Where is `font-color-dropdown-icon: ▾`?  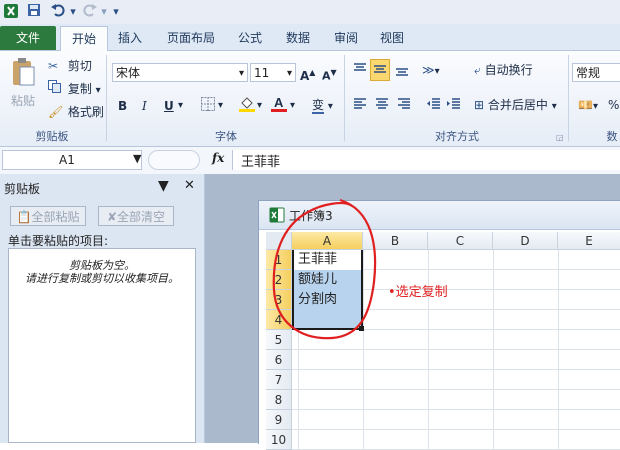 font-color-dropdown-icon: ▾ is located at coordinates (292, 106).